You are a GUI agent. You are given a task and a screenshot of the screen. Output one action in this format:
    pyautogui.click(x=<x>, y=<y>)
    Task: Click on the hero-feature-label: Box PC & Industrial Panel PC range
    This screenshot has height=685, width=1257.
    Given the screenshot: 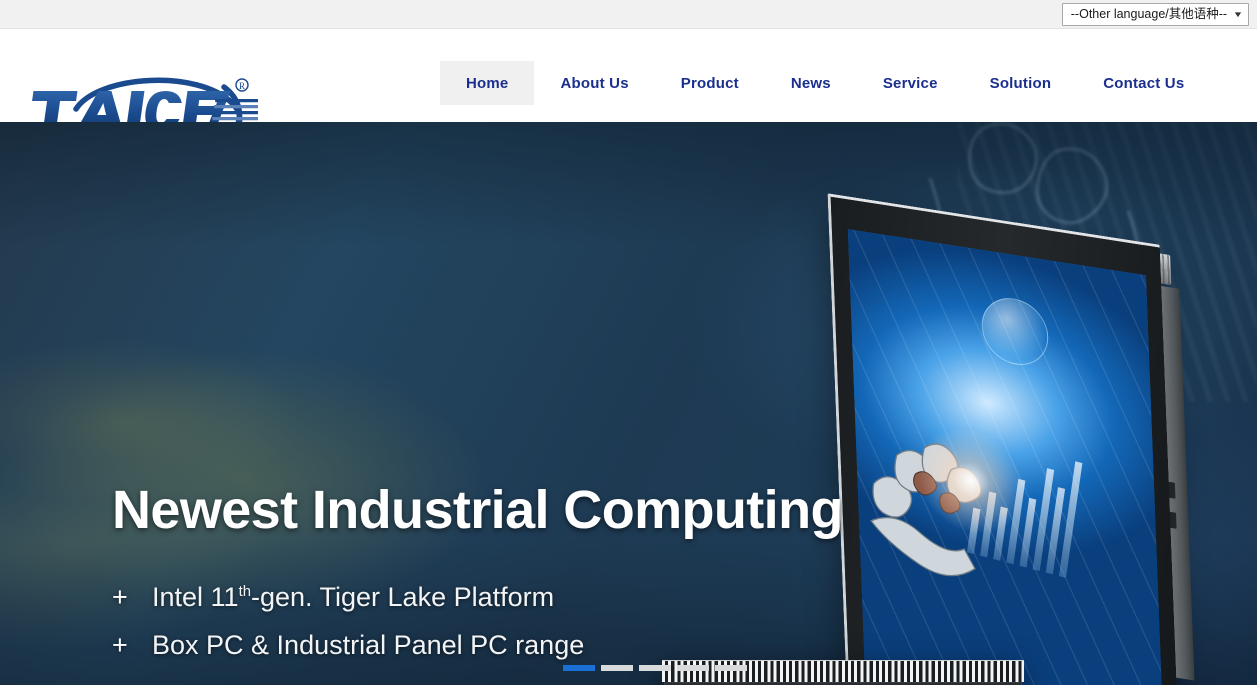 What is the action you would take?
    pyautogui.click(x=368, y=645)
    